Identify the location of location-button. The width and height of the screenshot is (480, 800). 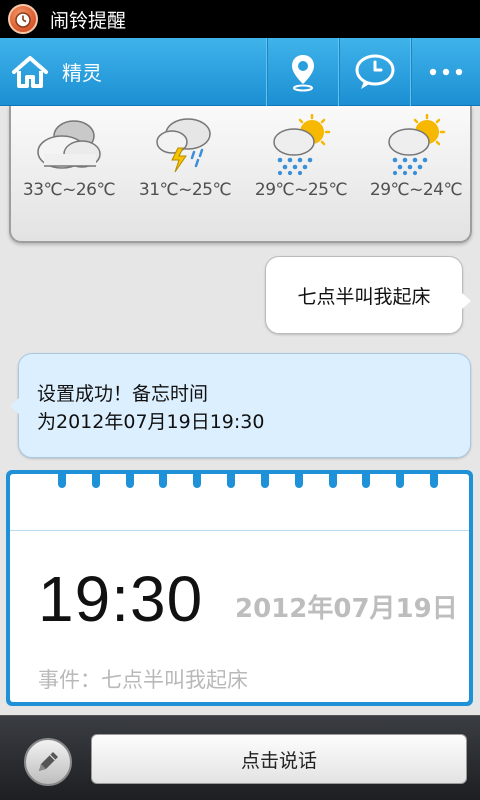
(302, 71).